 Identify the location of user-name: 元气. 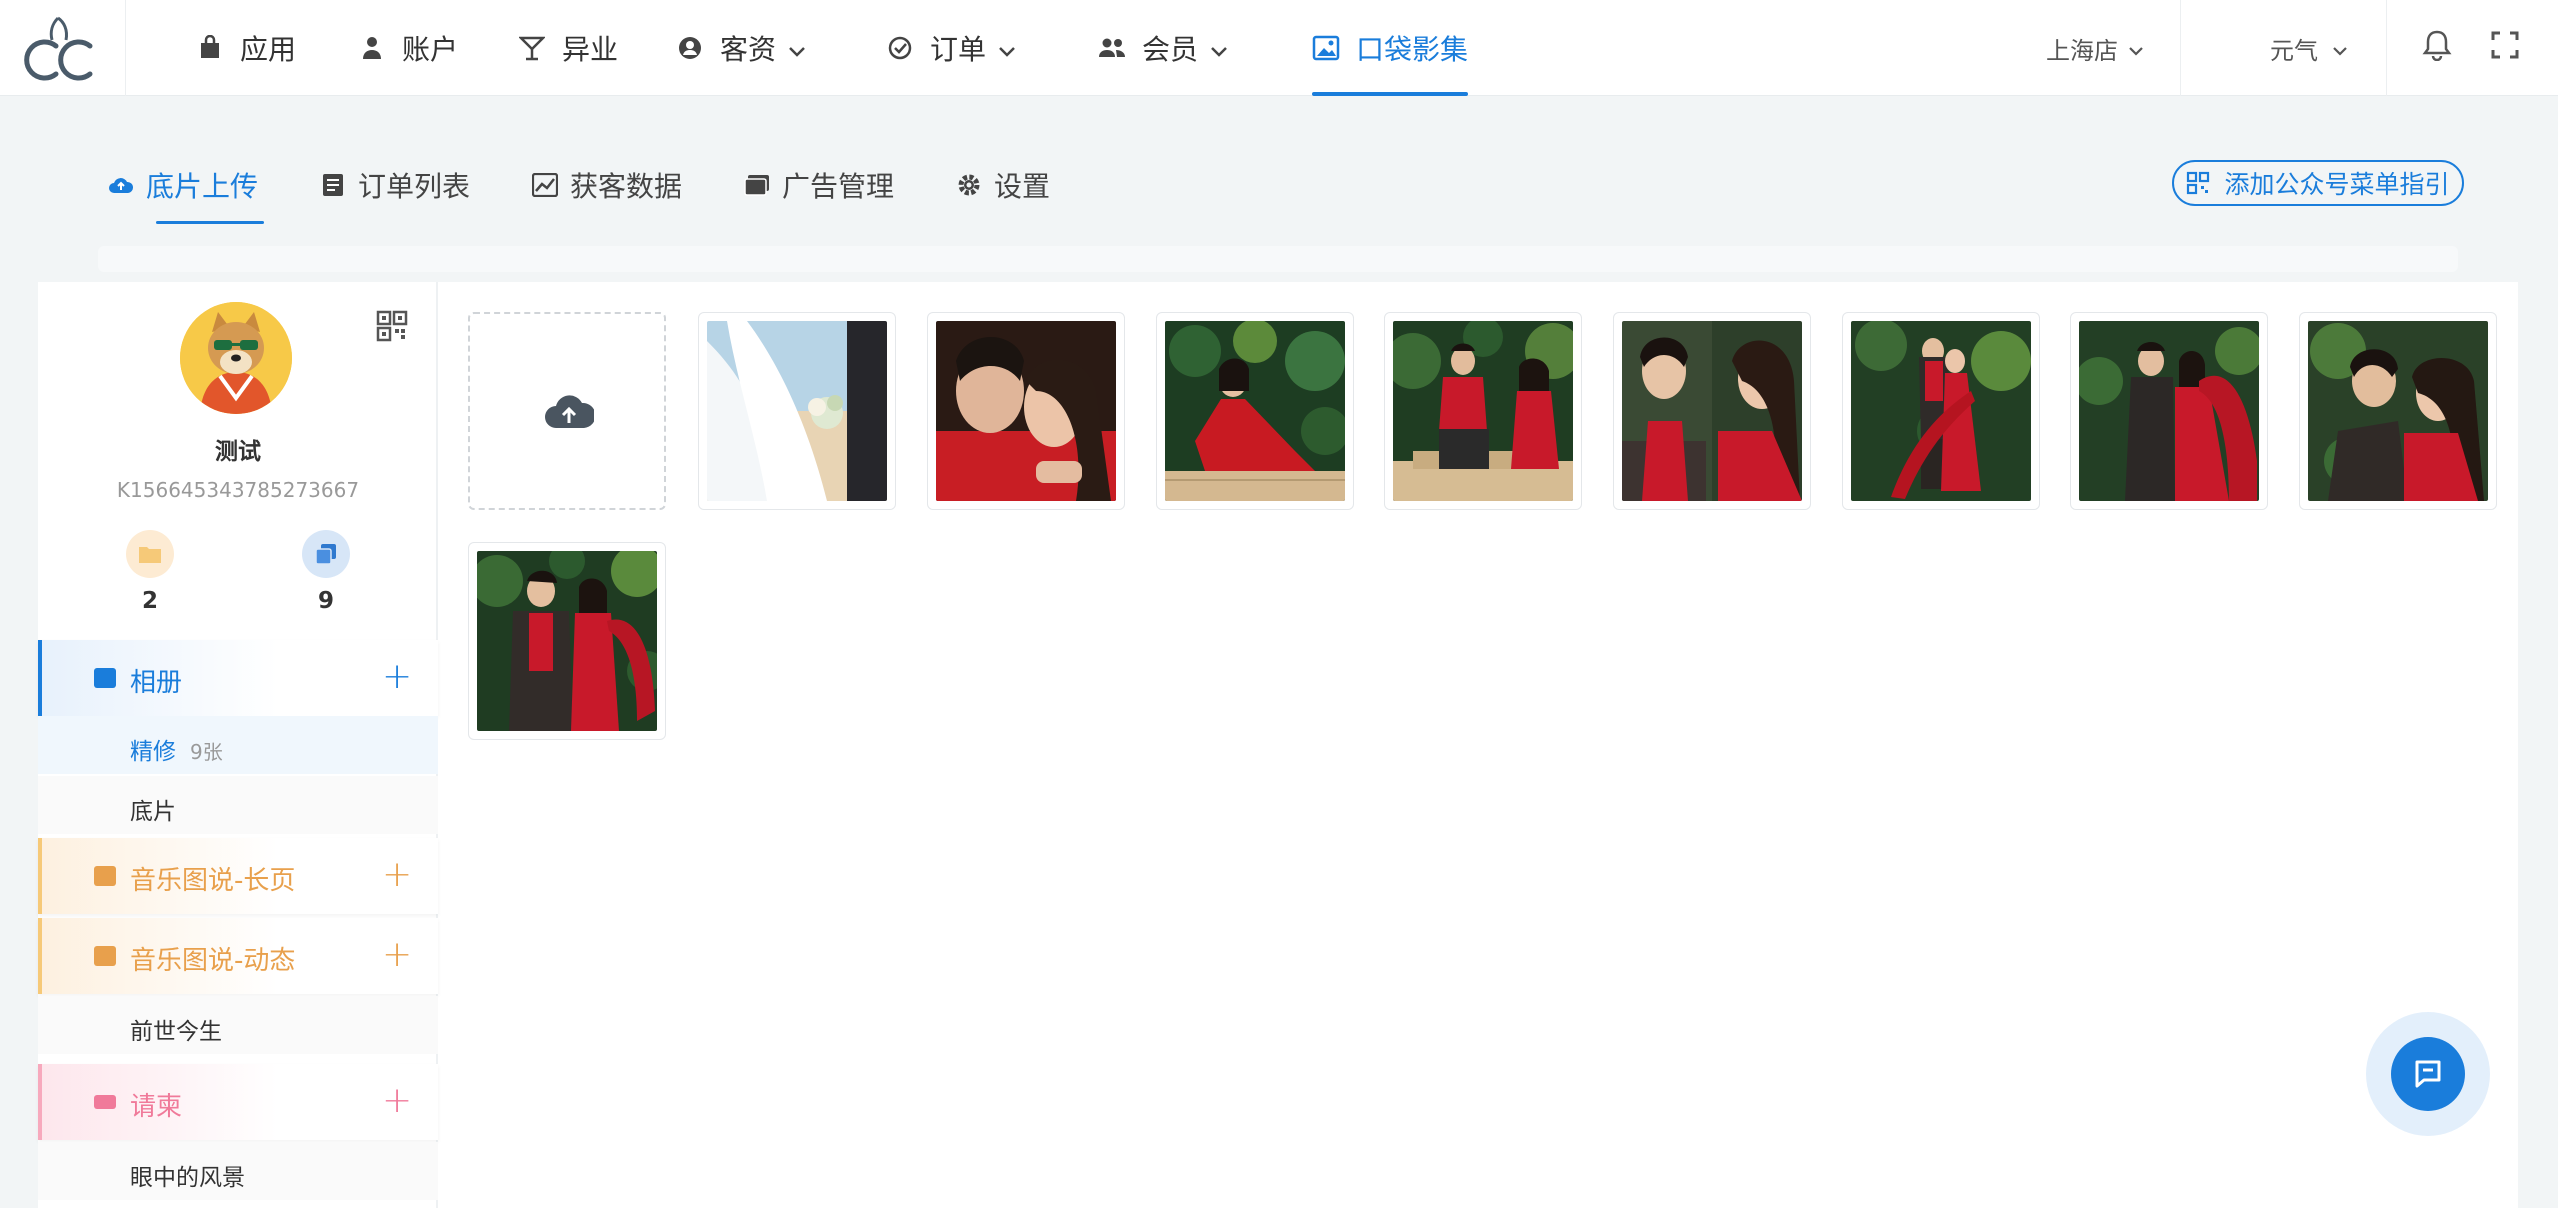
(2294, 50).